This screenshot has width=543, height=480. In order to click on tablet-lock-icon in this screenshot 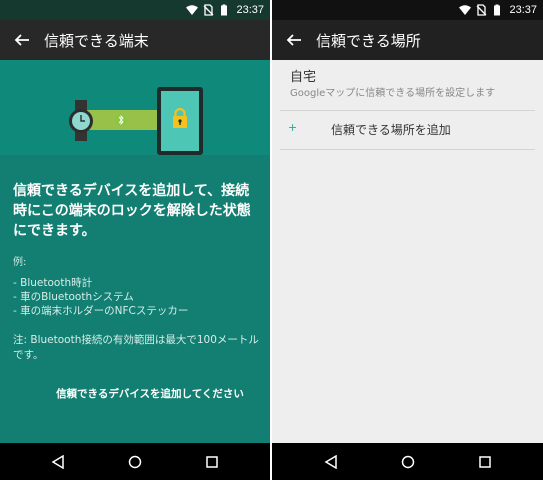, I will do `click(180, 121)`.